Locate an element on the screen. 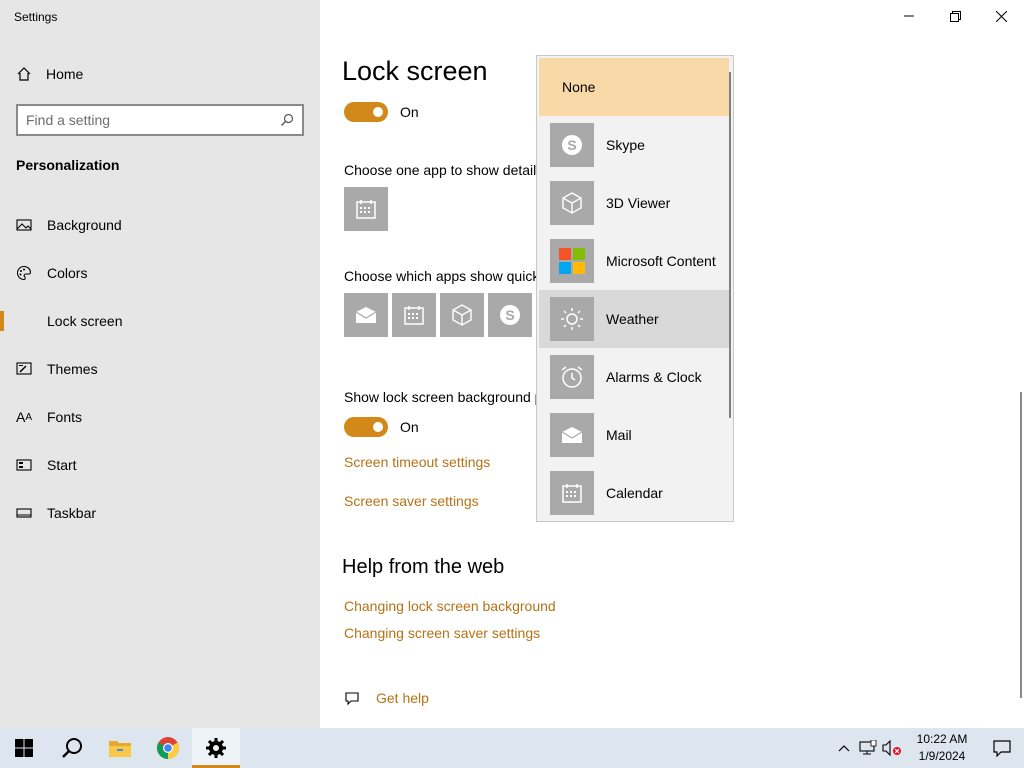 The height and width of the screenshot is (768, 1024). show-bg-label: Show lock screen background p is located at coordinates (443, 397).